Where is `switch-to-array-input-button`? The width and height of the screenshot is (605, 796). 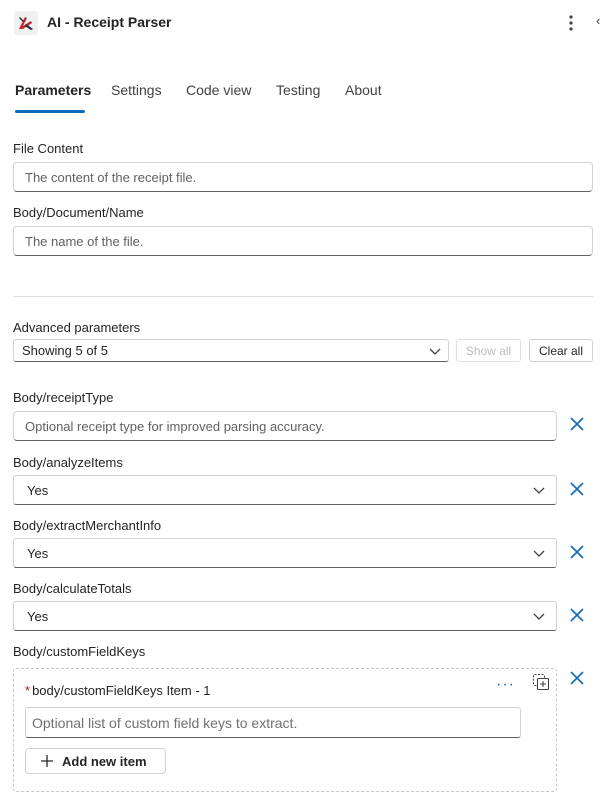
switch-to-array-input-button is located at coordinates (541, 682).